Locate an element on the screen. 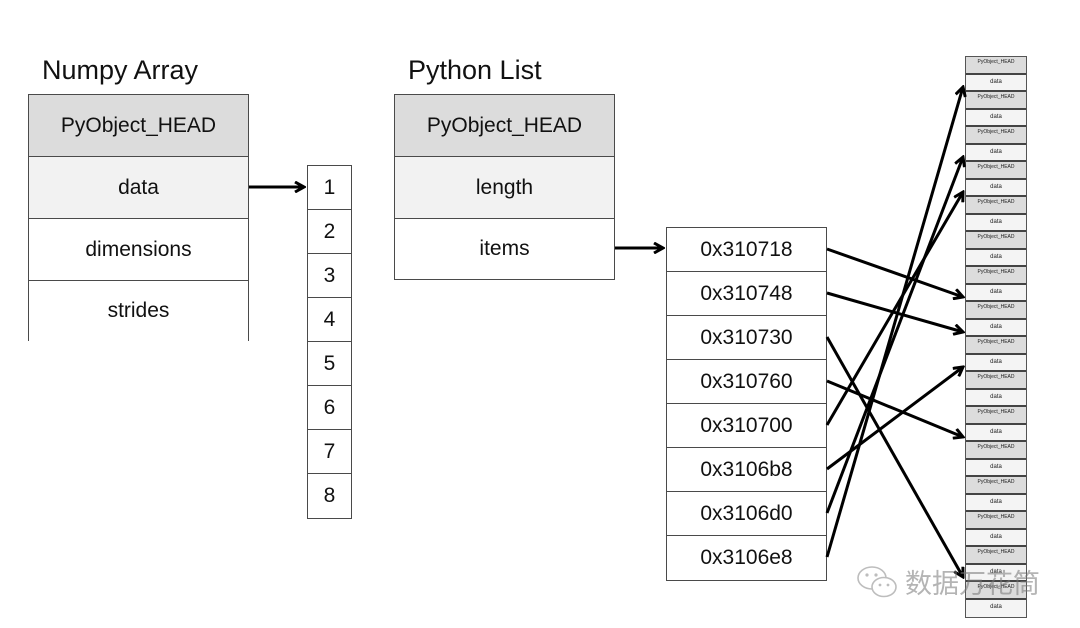  watermark: 数据万花筒 is located at coordinates (947, 581).